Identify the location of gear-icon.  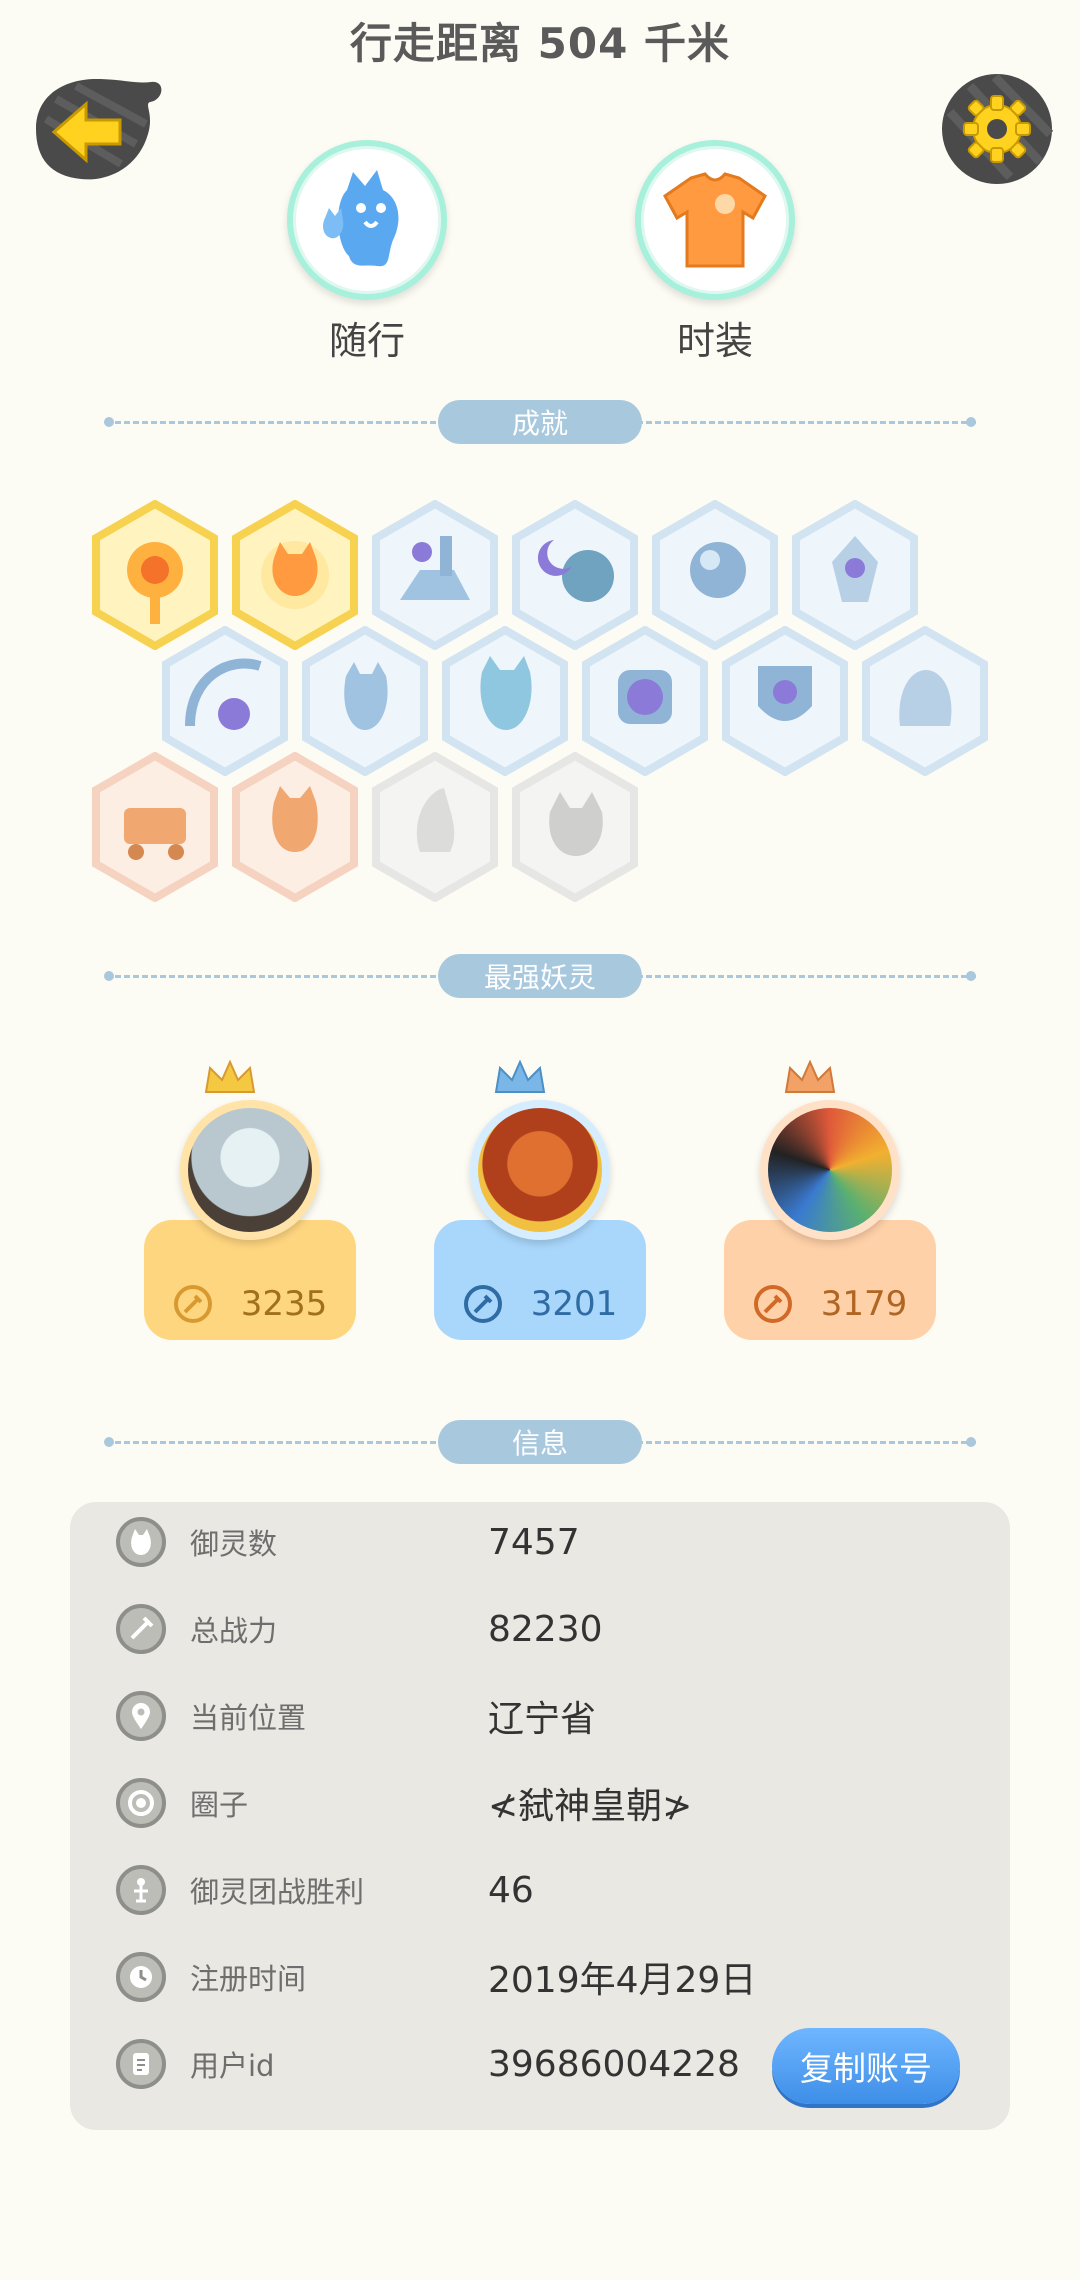
(998, 128).